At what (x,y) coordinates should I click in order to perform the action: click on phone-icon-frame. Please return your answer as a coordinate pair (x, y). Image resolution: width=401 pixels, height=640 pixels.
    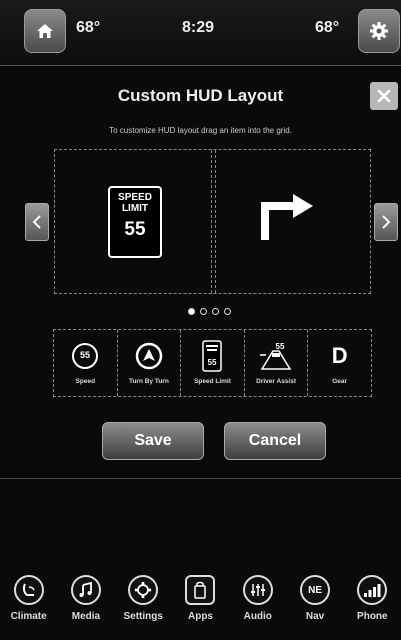
    Looking at the image, I should click on (372, 590).